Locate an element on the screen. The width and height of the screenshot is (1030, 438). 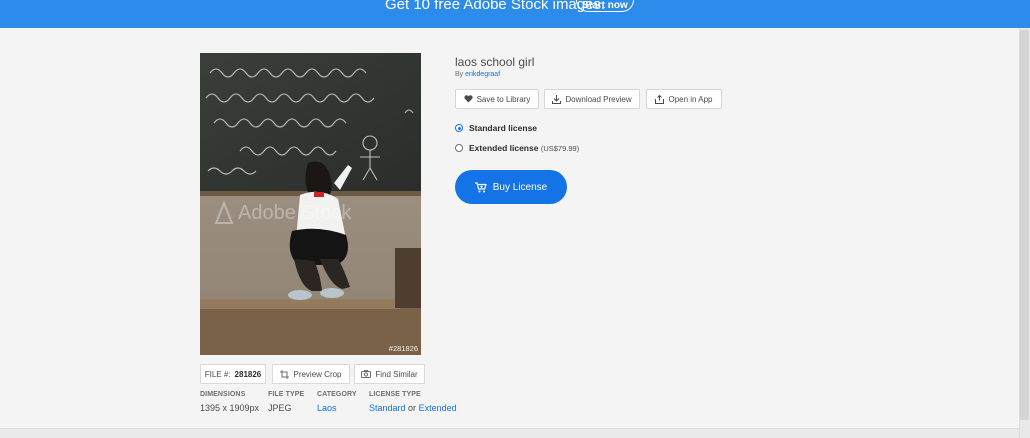
camera-icon is located at coordinates (366, 374).